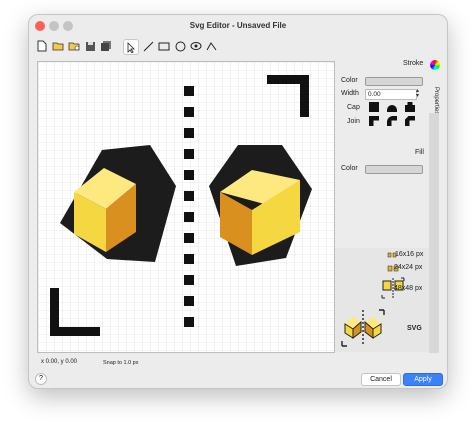 This screenshot has width=474, height=424. I want to click on snap-setting: Snap to 1.0 px, so click(120, 363).